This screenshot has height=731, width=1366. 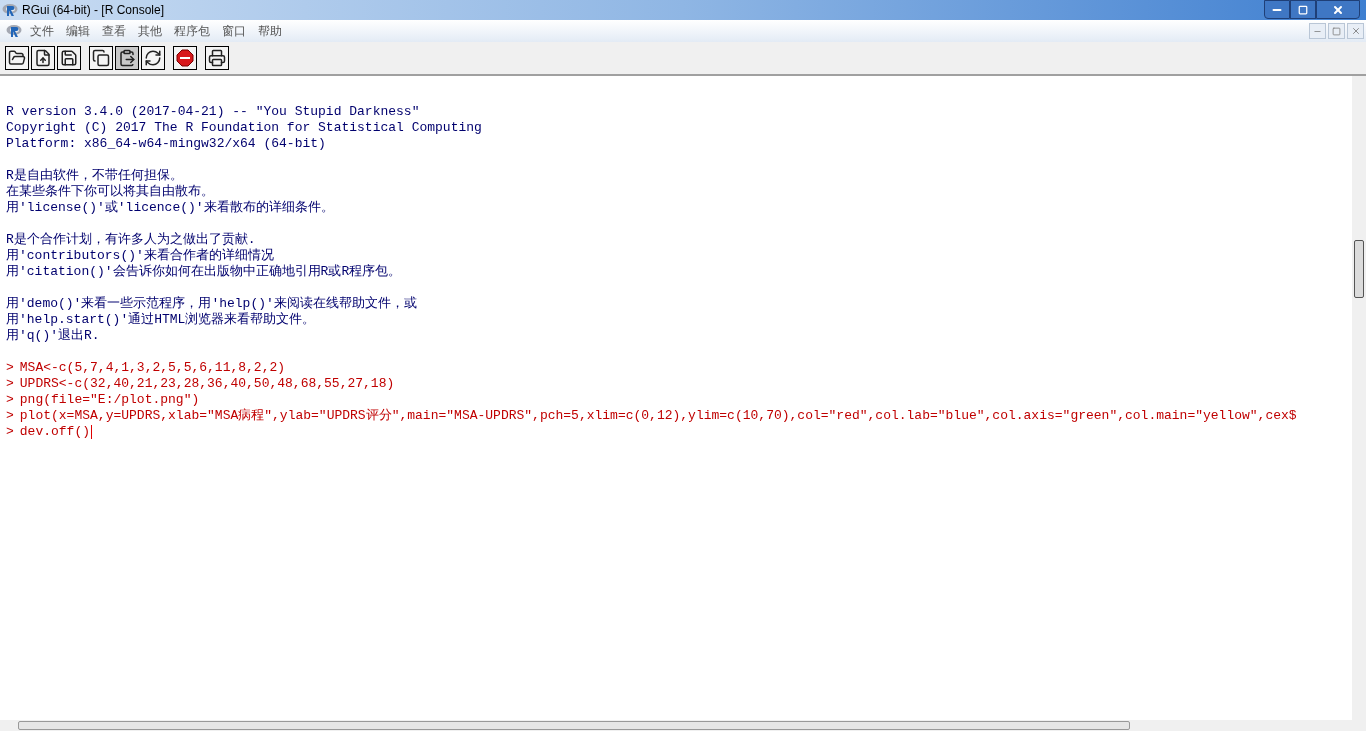 I want to click on save-icon, so click(x=69, y=58).